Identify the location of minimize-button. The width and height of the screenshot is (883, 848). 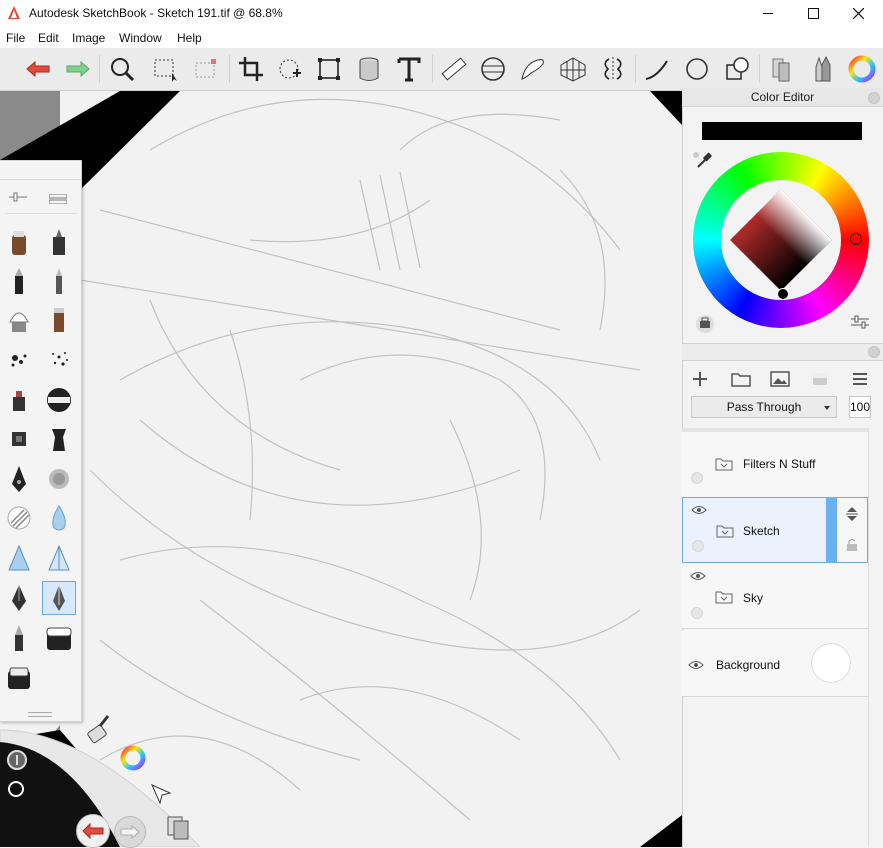
(768, 13).